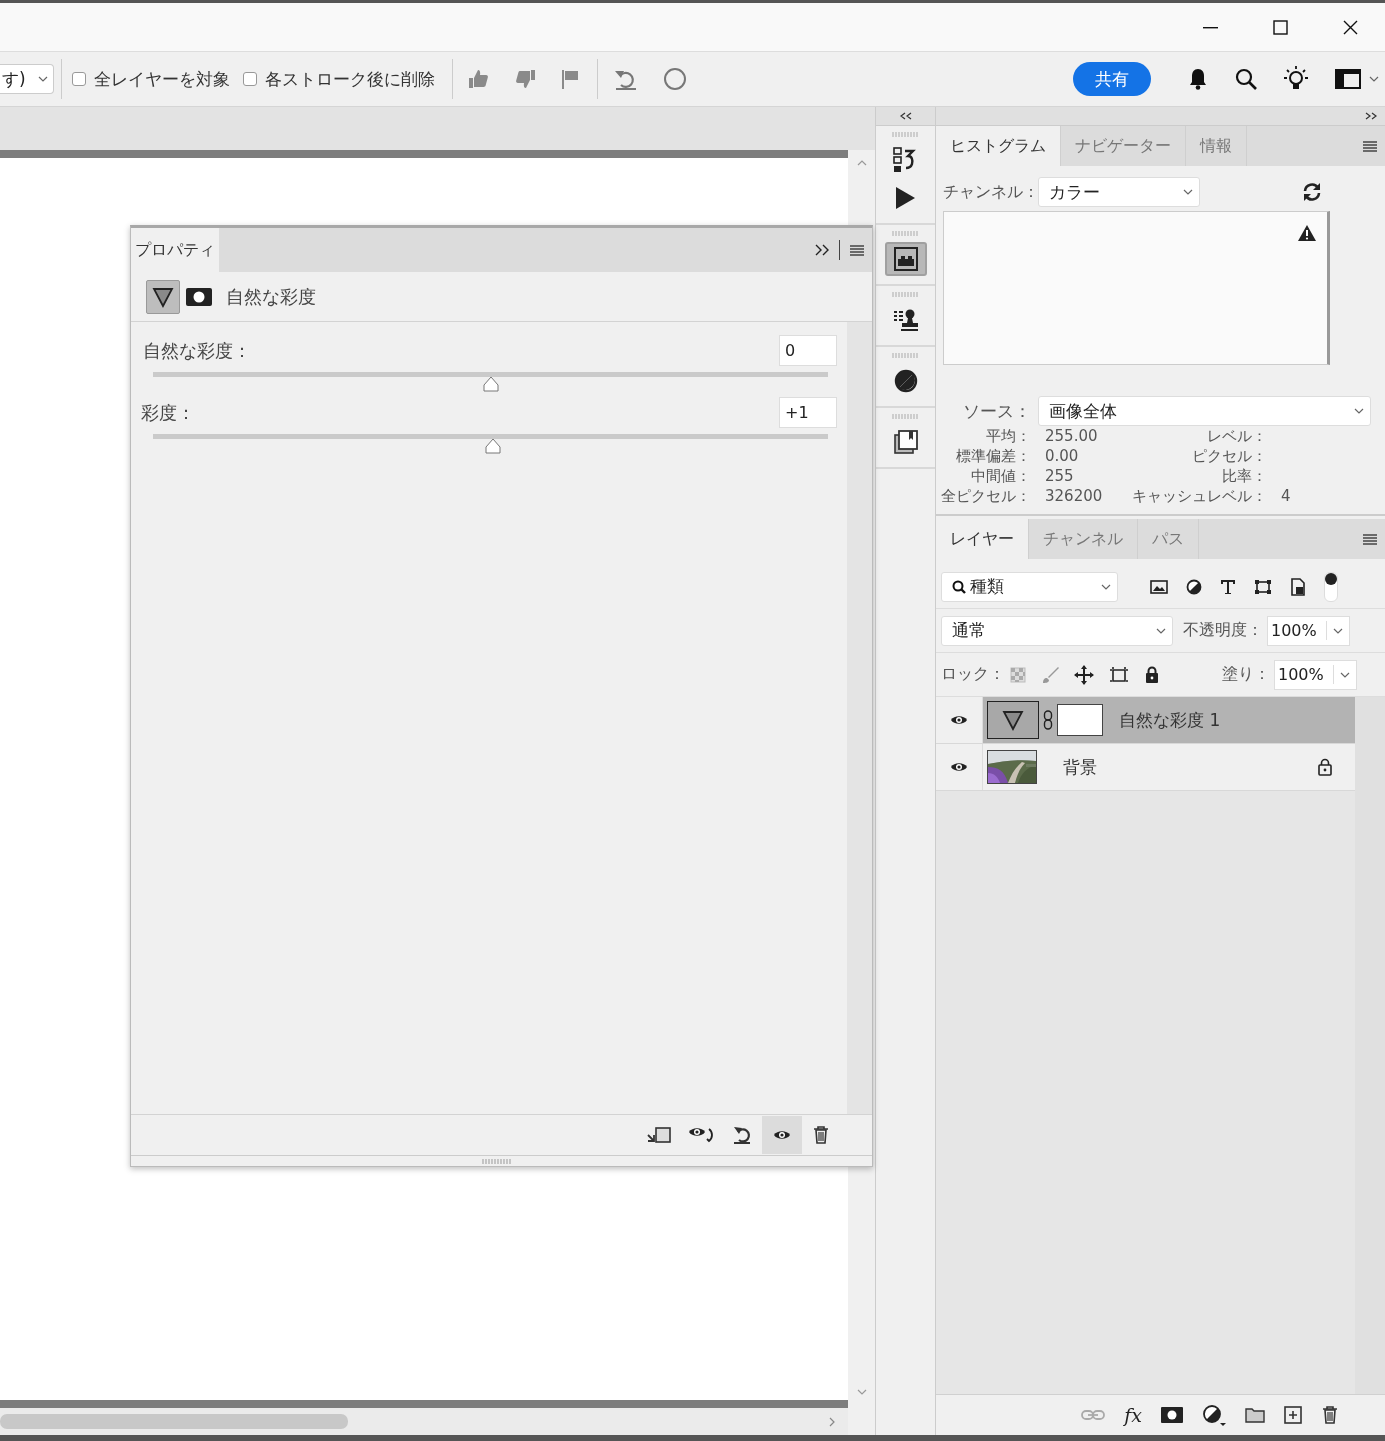 The width and height of the screenshot is (1385, 1441). I want to click on move-icon, so click(1084, 674).